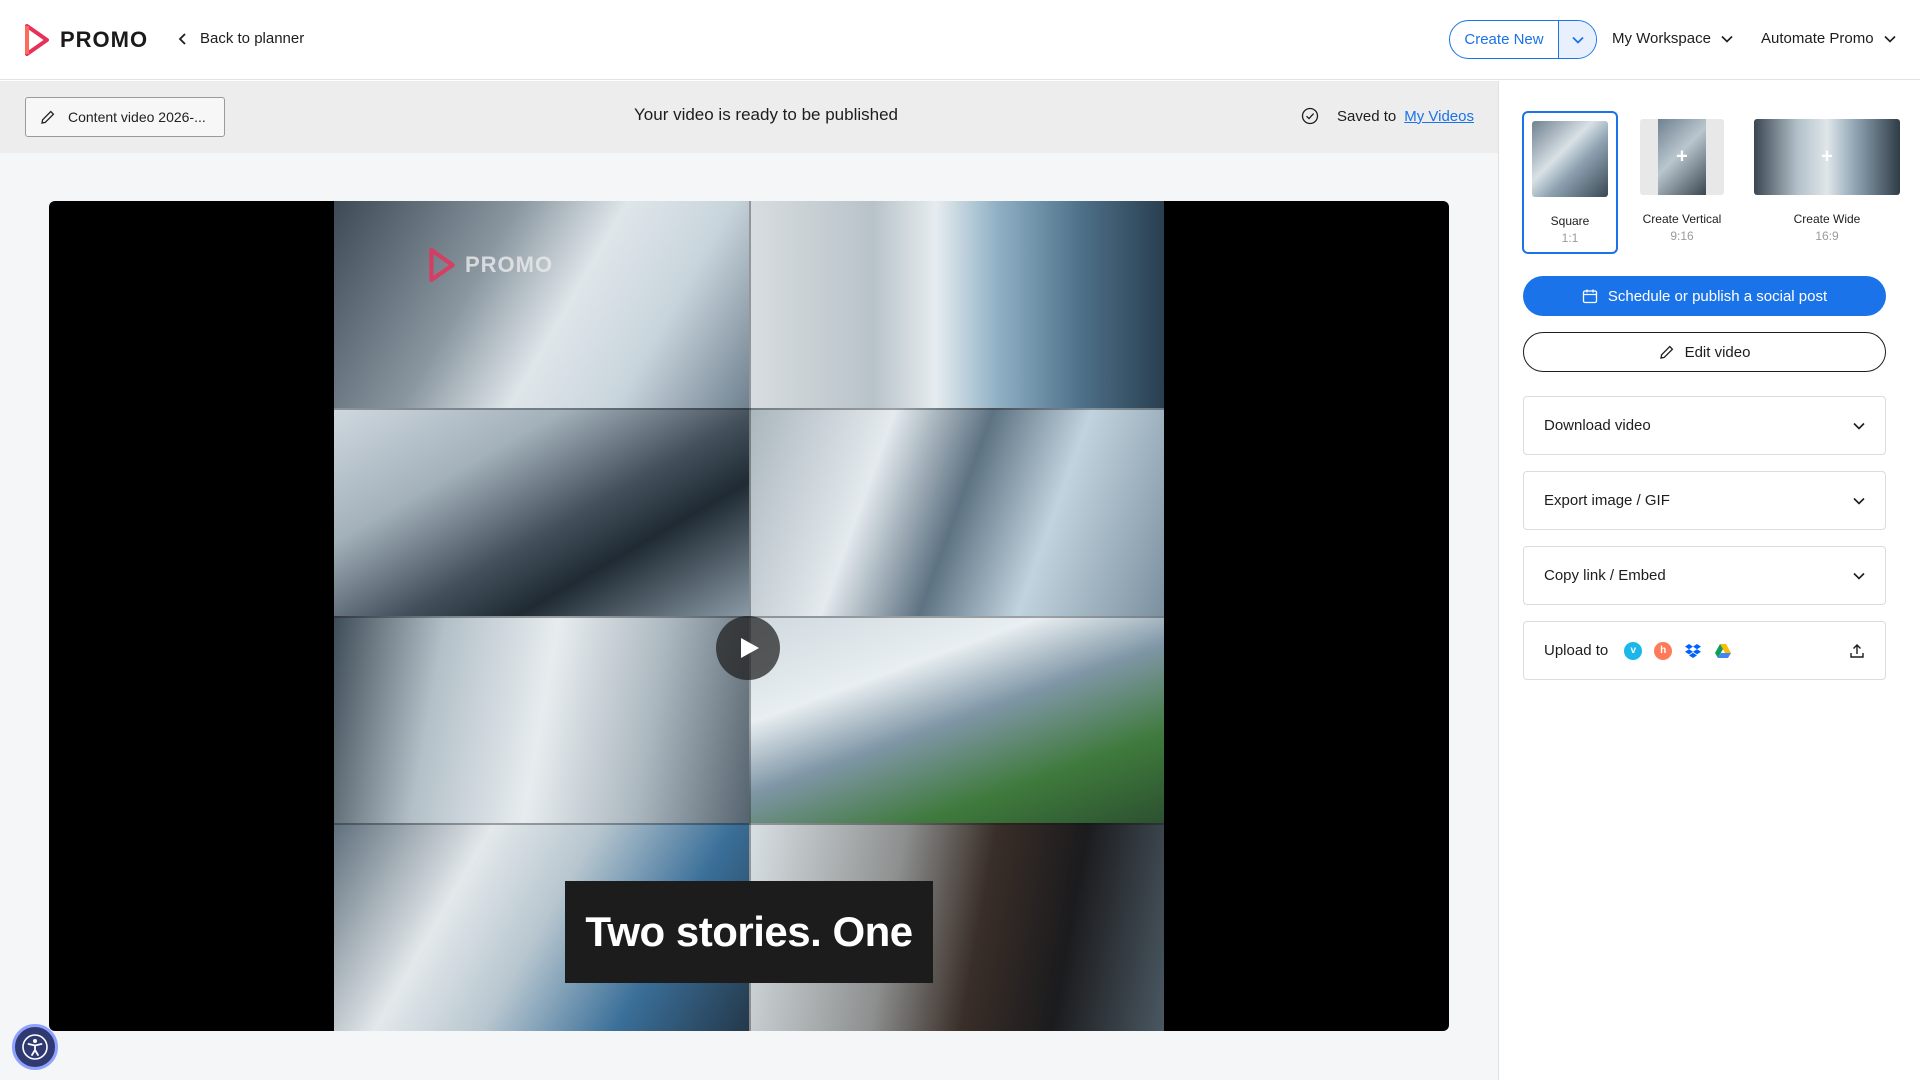  I want to click on accessibility-button, so click(35, 1047).